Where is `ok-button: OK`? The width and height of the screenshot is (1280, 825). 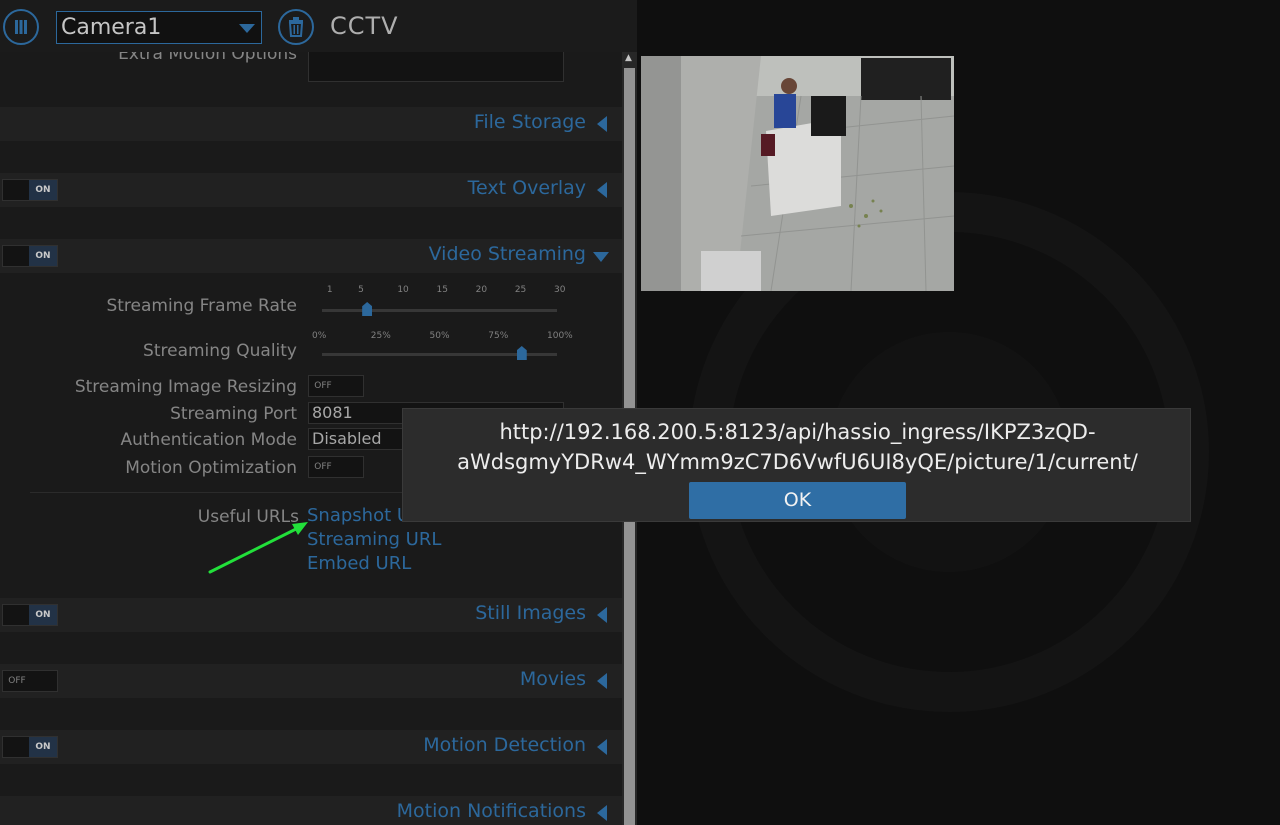
ok-button: OK is located at coordinates (797, 500).